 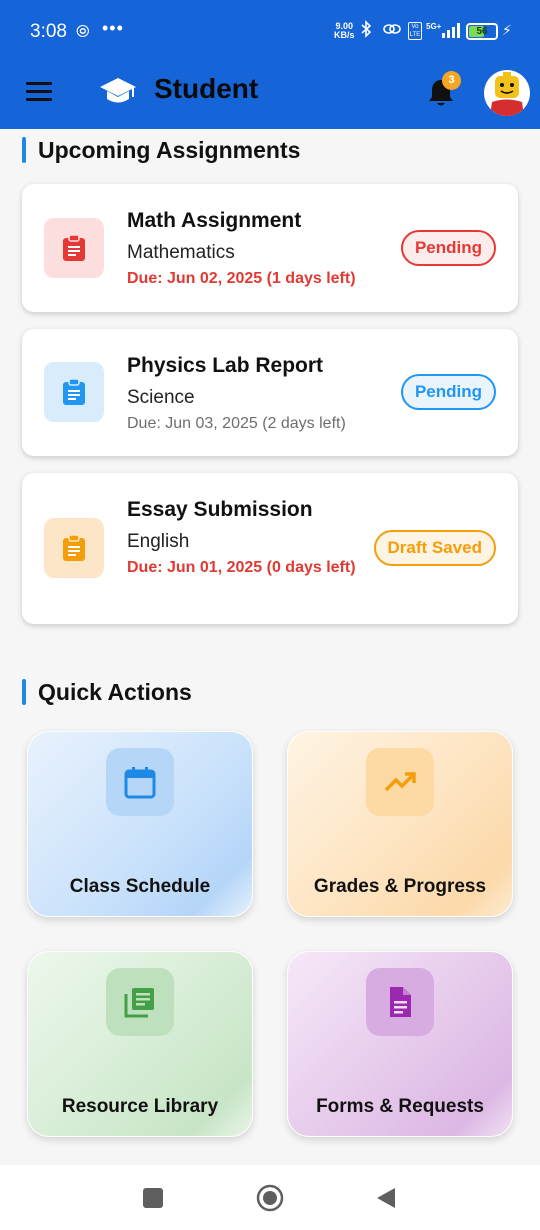 What do you see at coordinates (386, 1198) in the screenshot?
I see `back-icon` at bounding box center [386, 1198].